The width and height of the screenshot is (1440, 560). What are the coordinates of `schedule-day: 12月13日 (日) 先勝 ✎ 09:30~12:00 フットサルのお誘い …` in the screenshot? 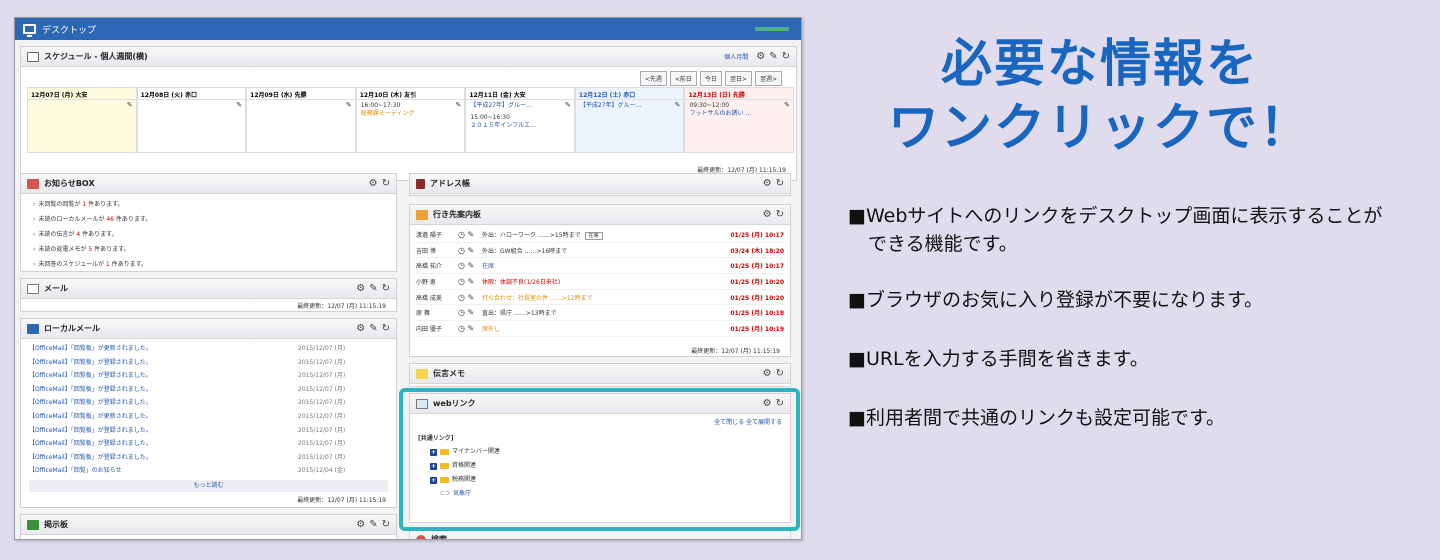 It's located at (739, 120).